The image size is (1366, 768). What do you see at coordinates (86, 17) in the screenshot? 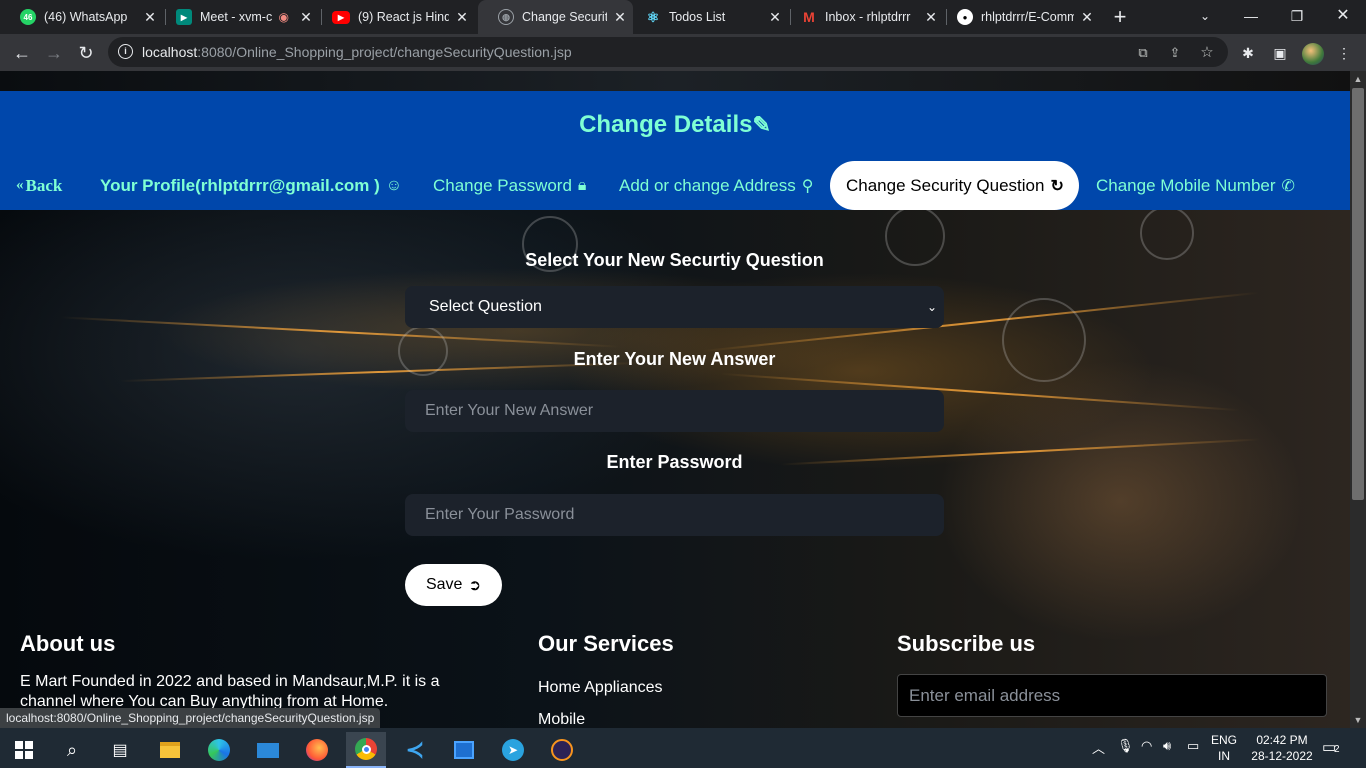
I see `tab-title: (46) WhatsApp` at bounding box center [86, 17].